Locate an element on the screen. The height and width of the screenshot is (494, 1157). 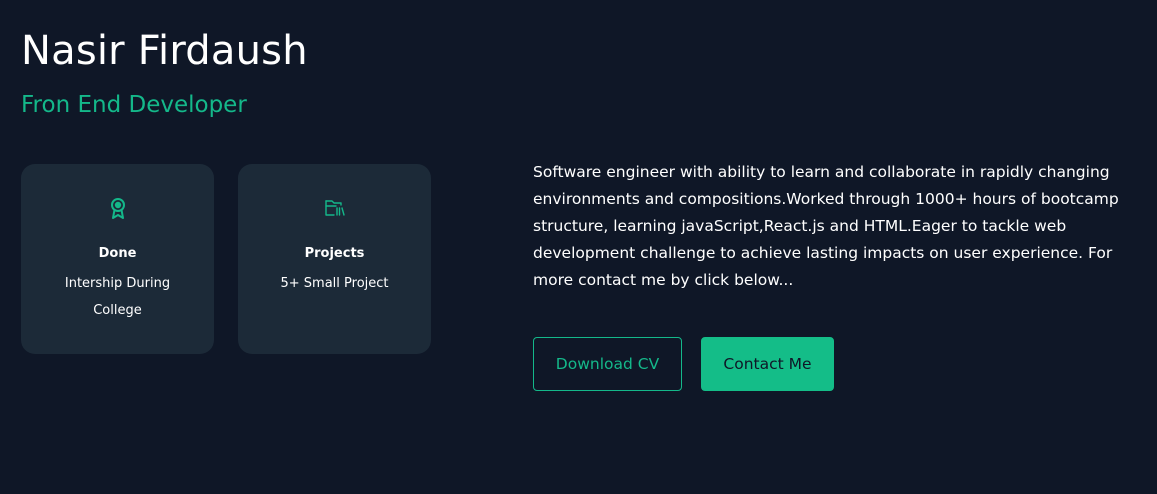
award-icon is located at coordinates (117, 208).